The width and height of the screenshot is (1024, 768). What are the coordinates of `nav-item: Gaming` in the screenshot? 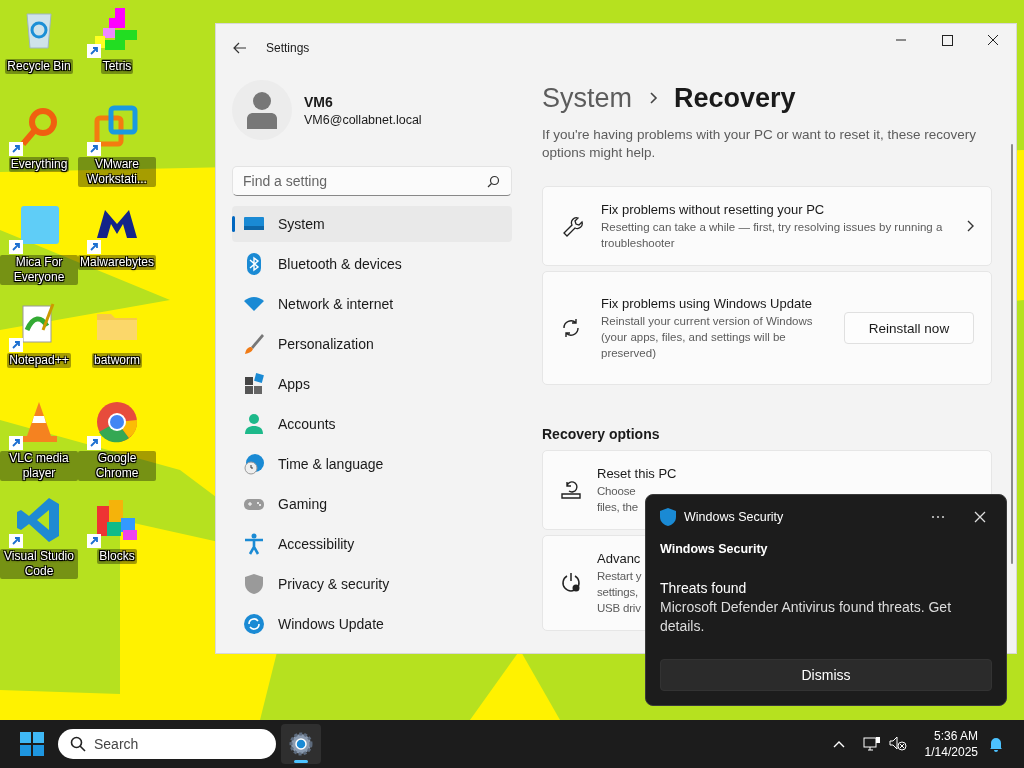 It's located at (372, 504).